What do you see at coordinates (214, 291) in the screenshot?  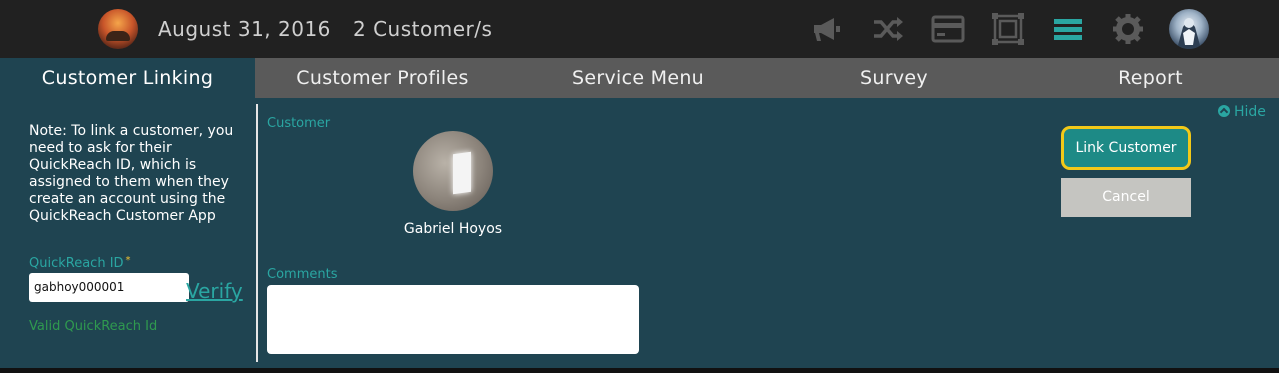 I see `verify-link: Verify` at bounding box center [214, 291].